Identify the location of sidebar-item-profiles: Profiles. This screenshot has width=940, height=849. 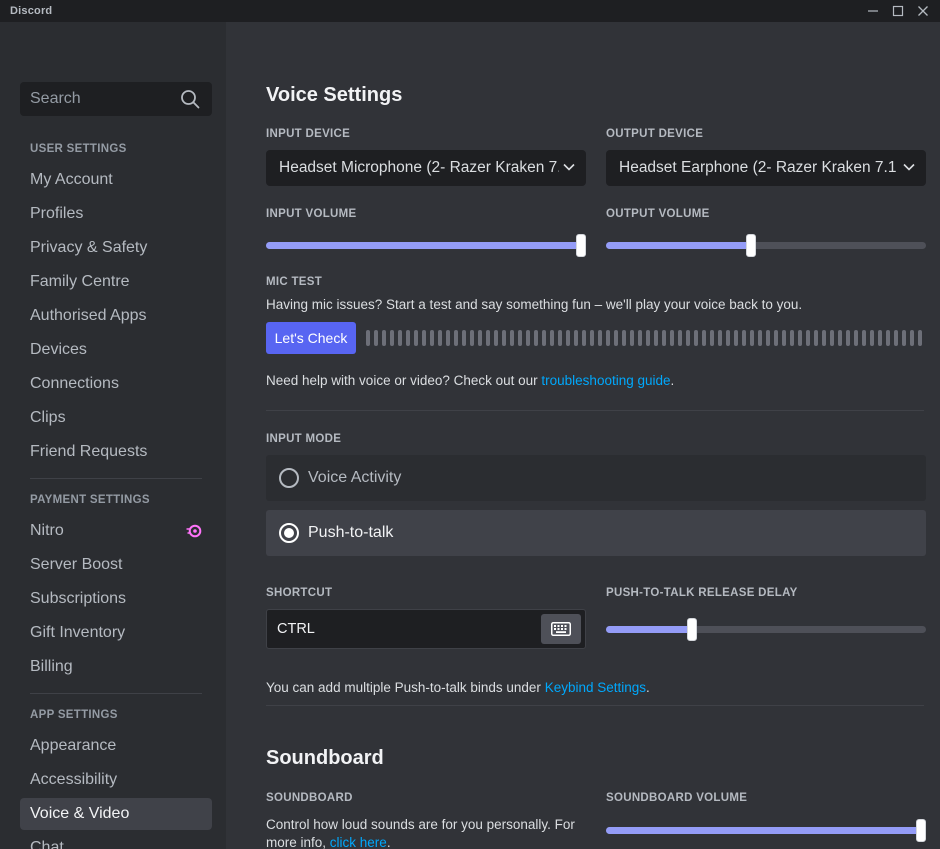
(116, 214).